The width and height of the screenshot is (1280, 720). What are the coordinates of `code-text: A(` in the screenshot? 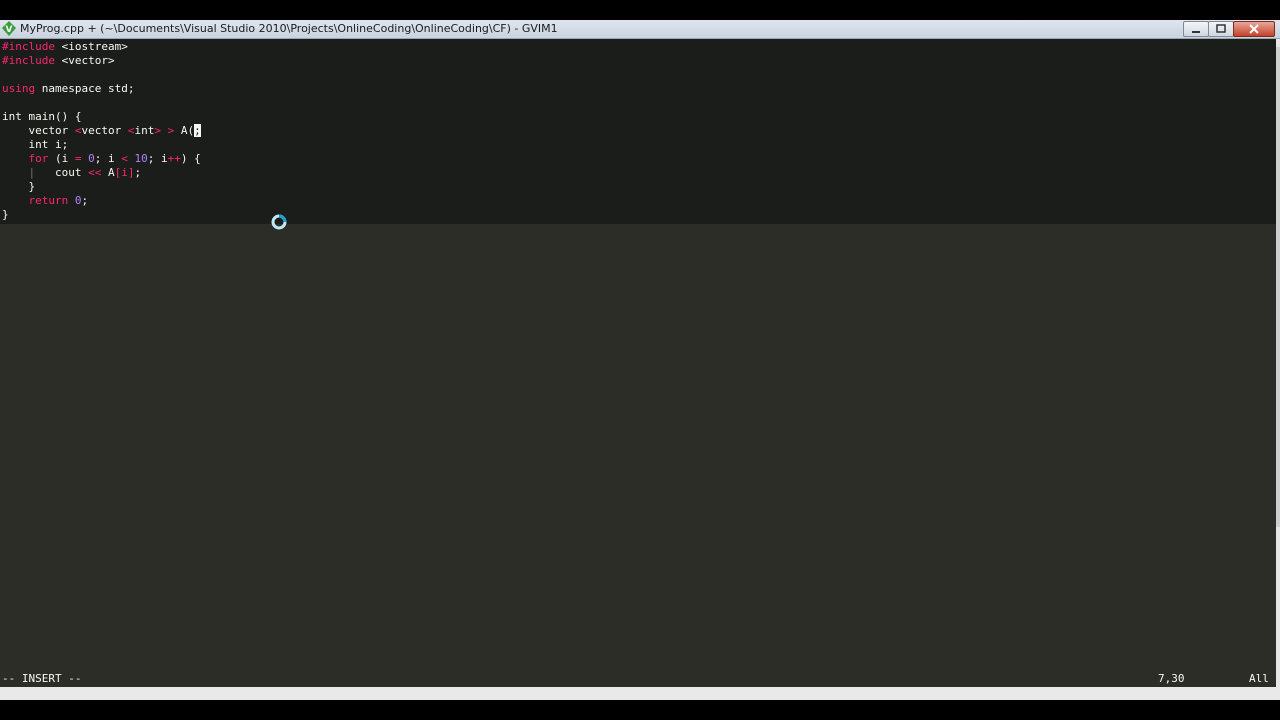 It's located at (187, 130).